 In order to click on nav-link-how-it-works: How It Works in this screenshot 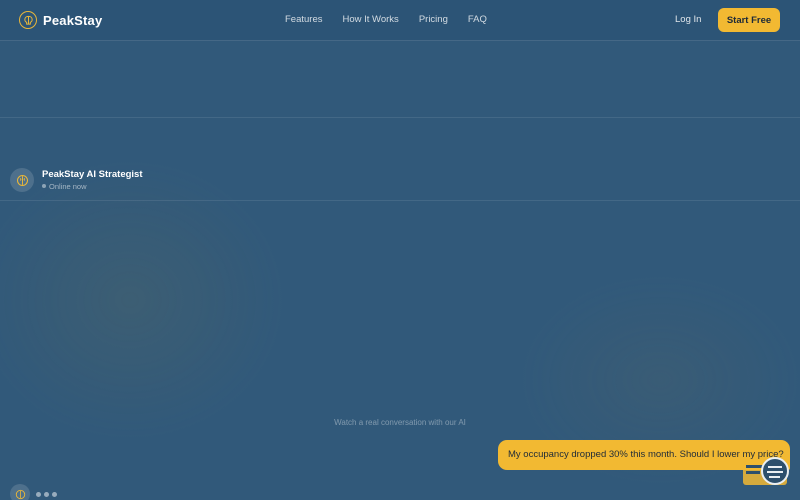, I will do `click(371, 19)`.